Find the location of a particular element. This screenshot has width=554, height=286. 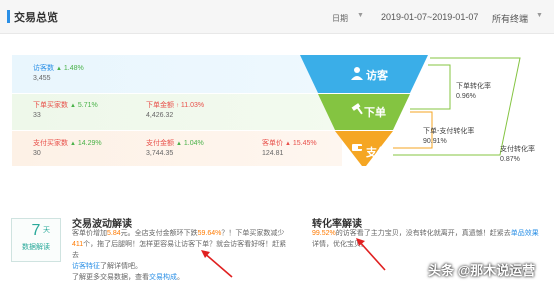

annotation-arrows is located at coordinates (293, 258).